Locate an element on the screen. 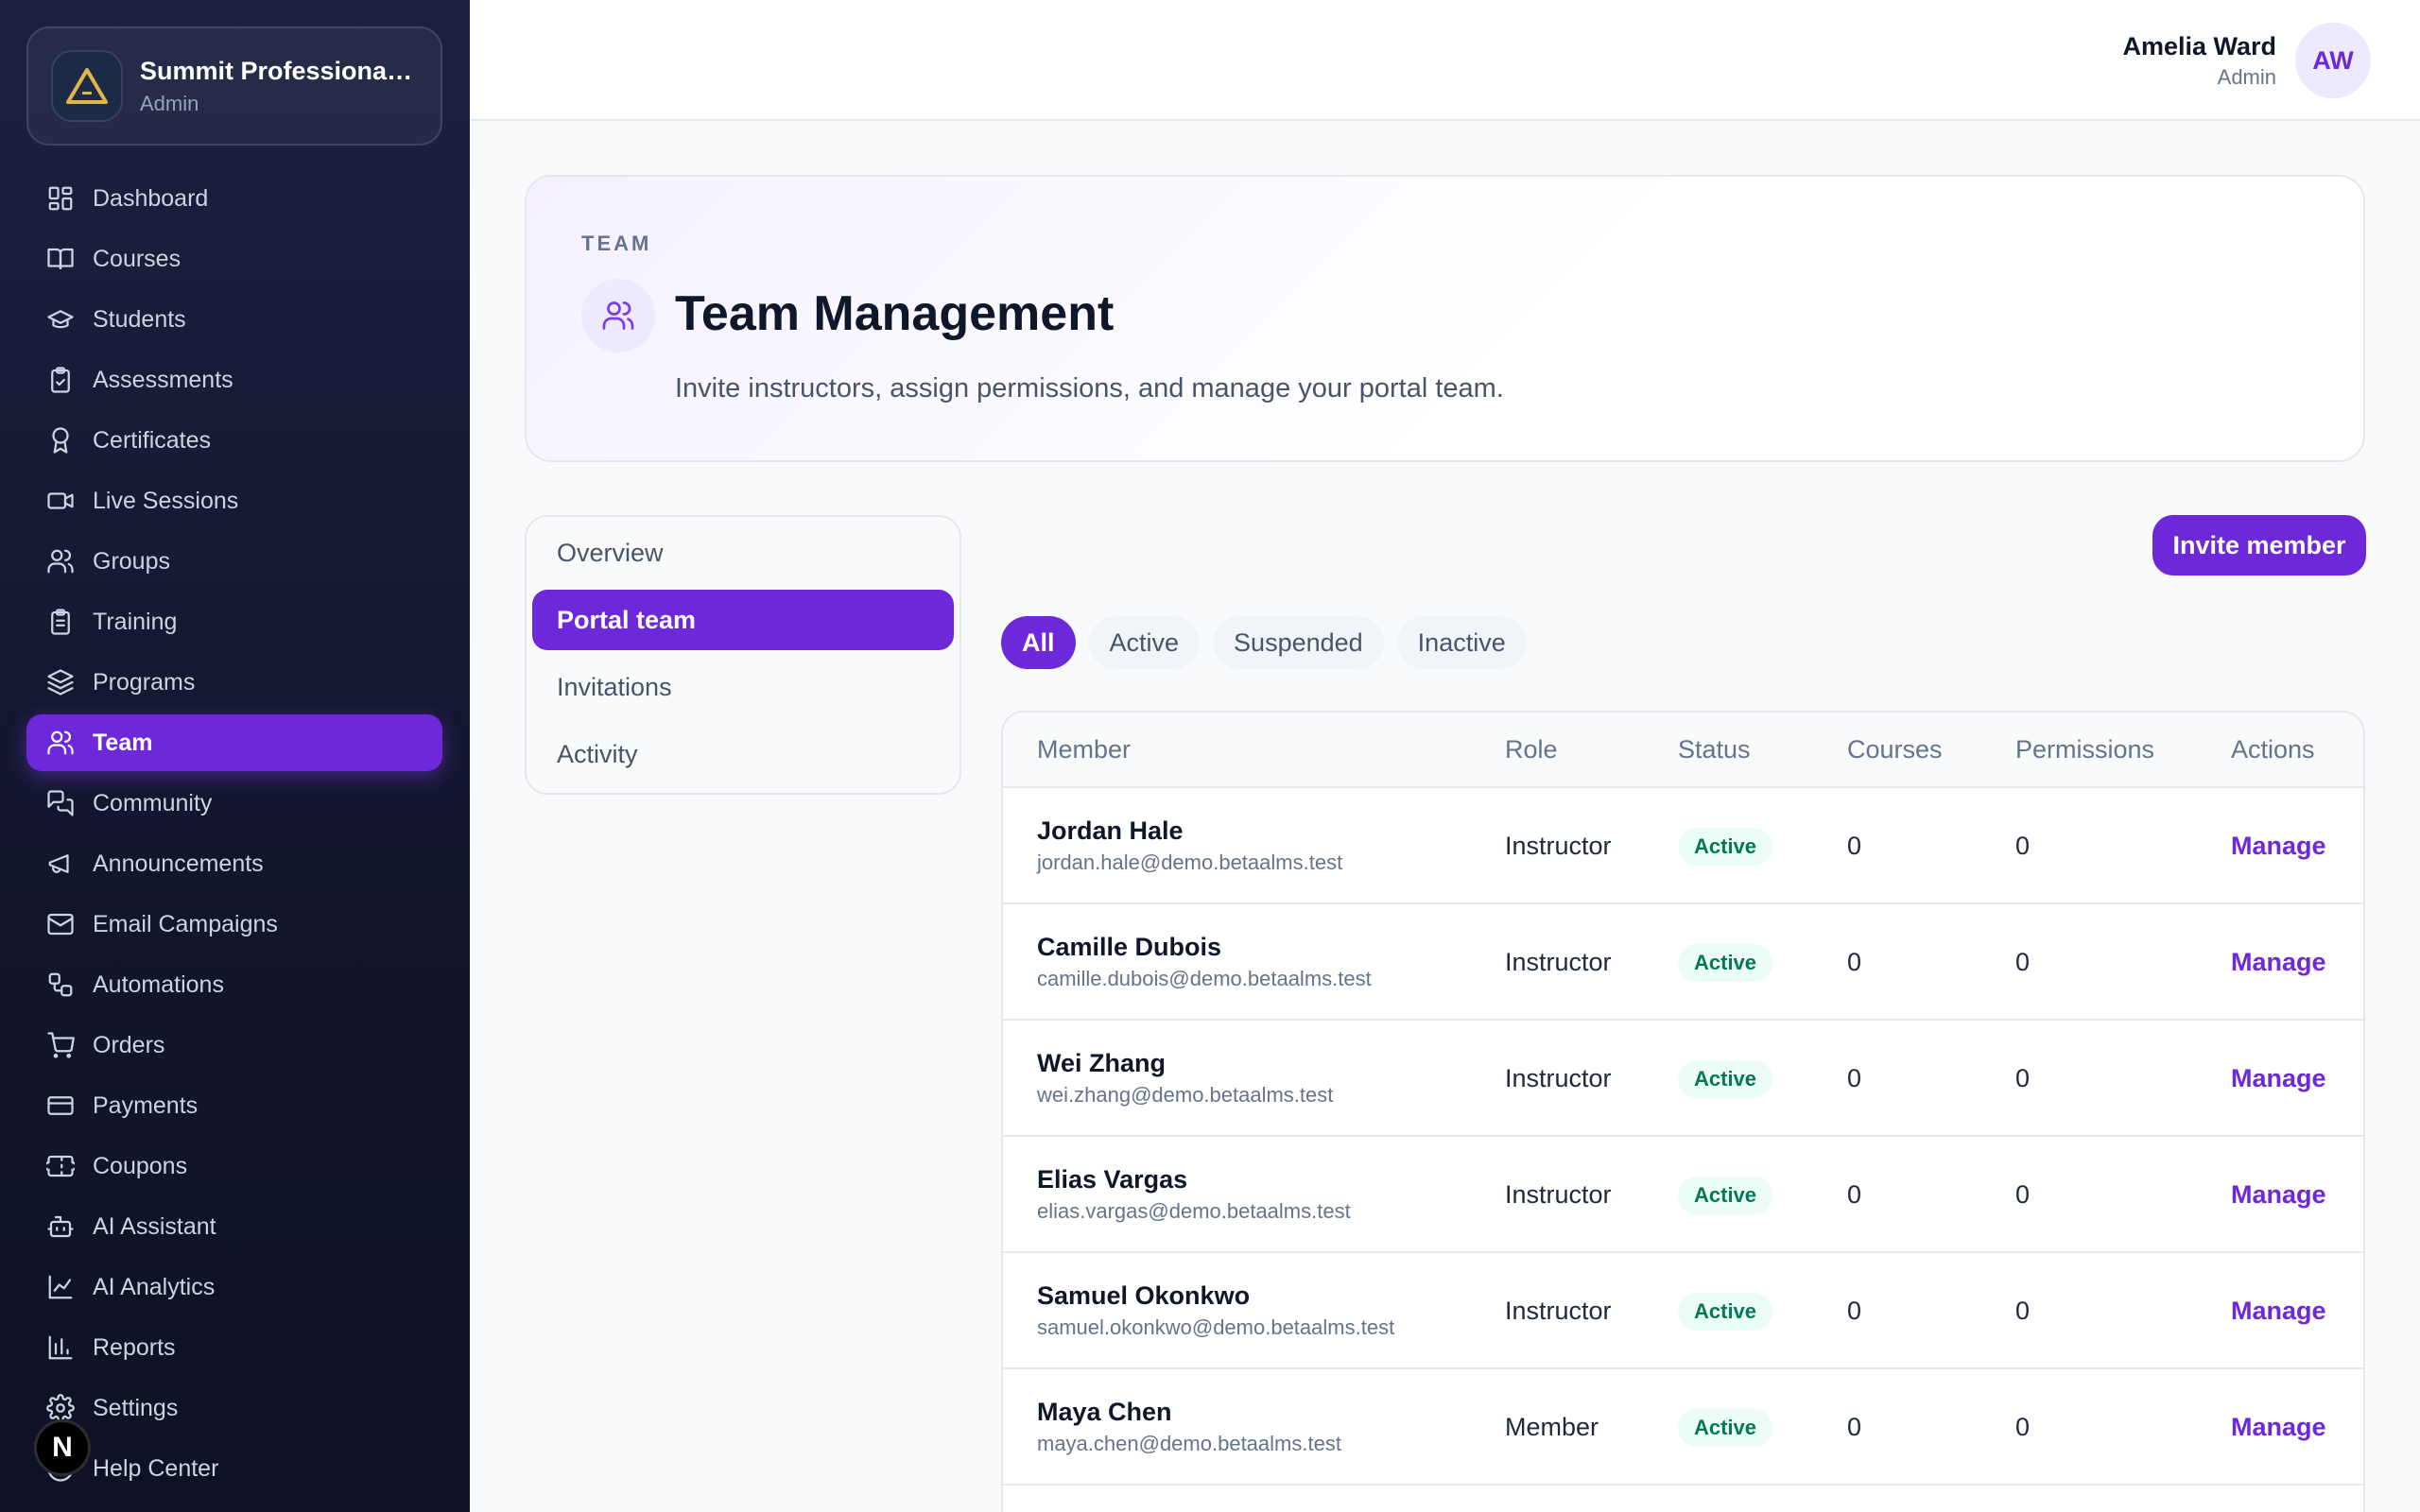  sidebar-item-courses: Courses is located at coordinates (234, 259).